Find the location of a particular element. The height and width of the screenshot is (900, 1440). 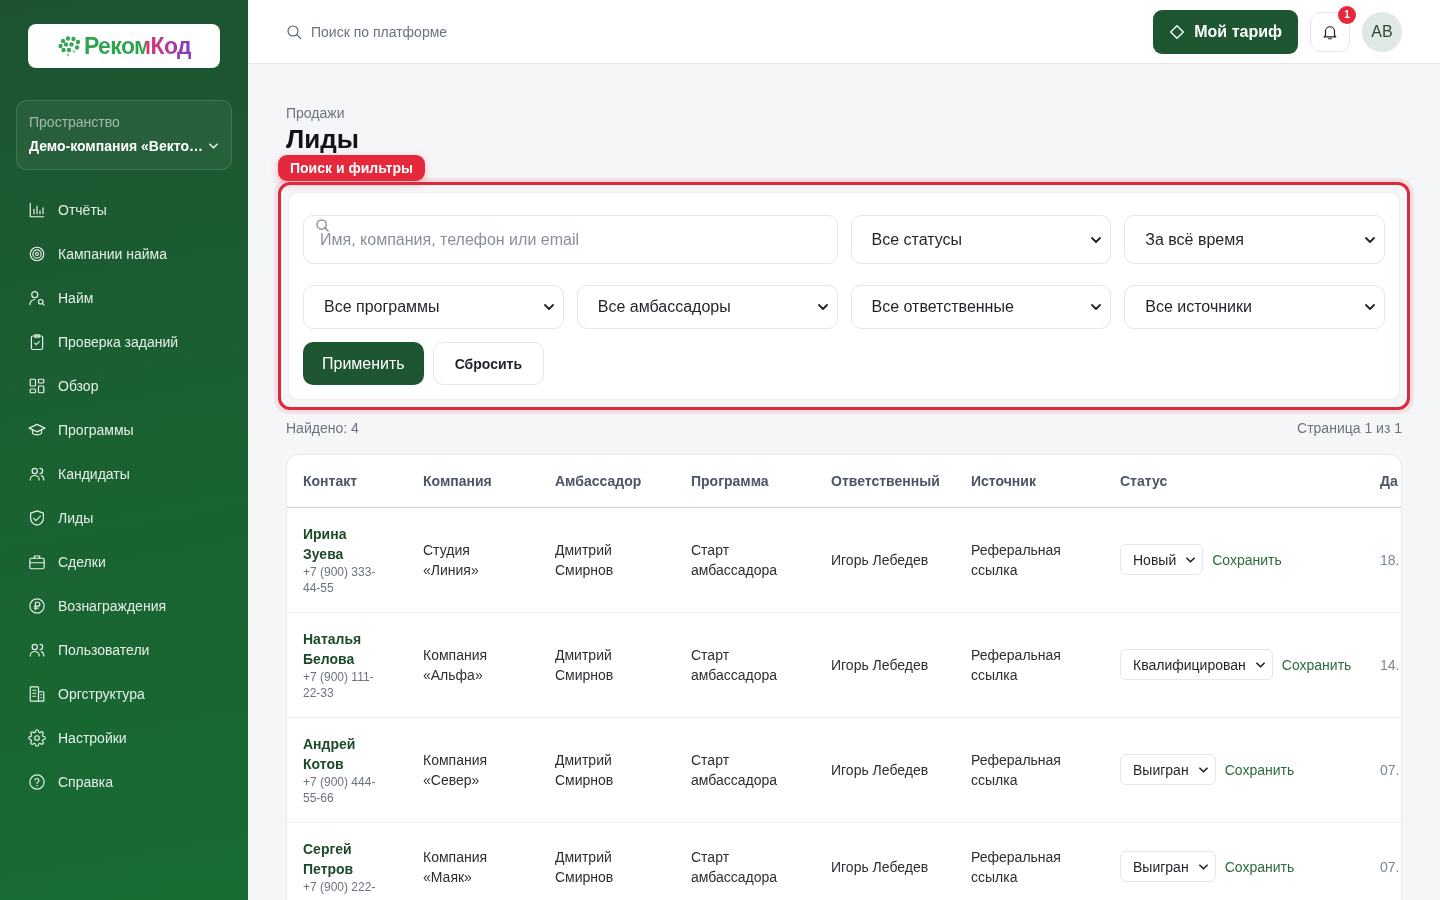

nav-item: Сделки is located at coordinates (124, 562).